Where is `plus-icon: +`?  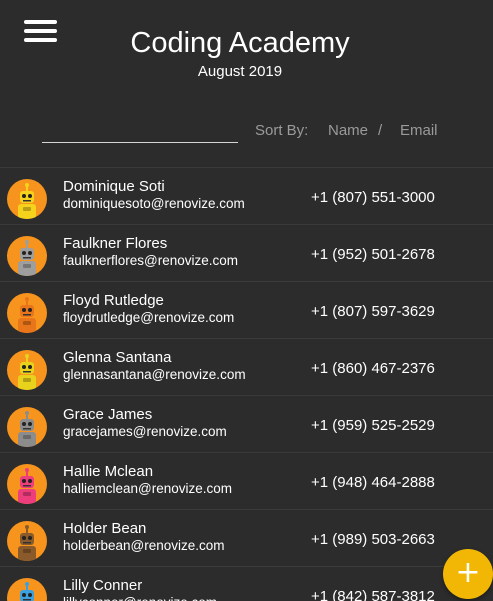 plus-icon: + is located at coordinates (468, 572).